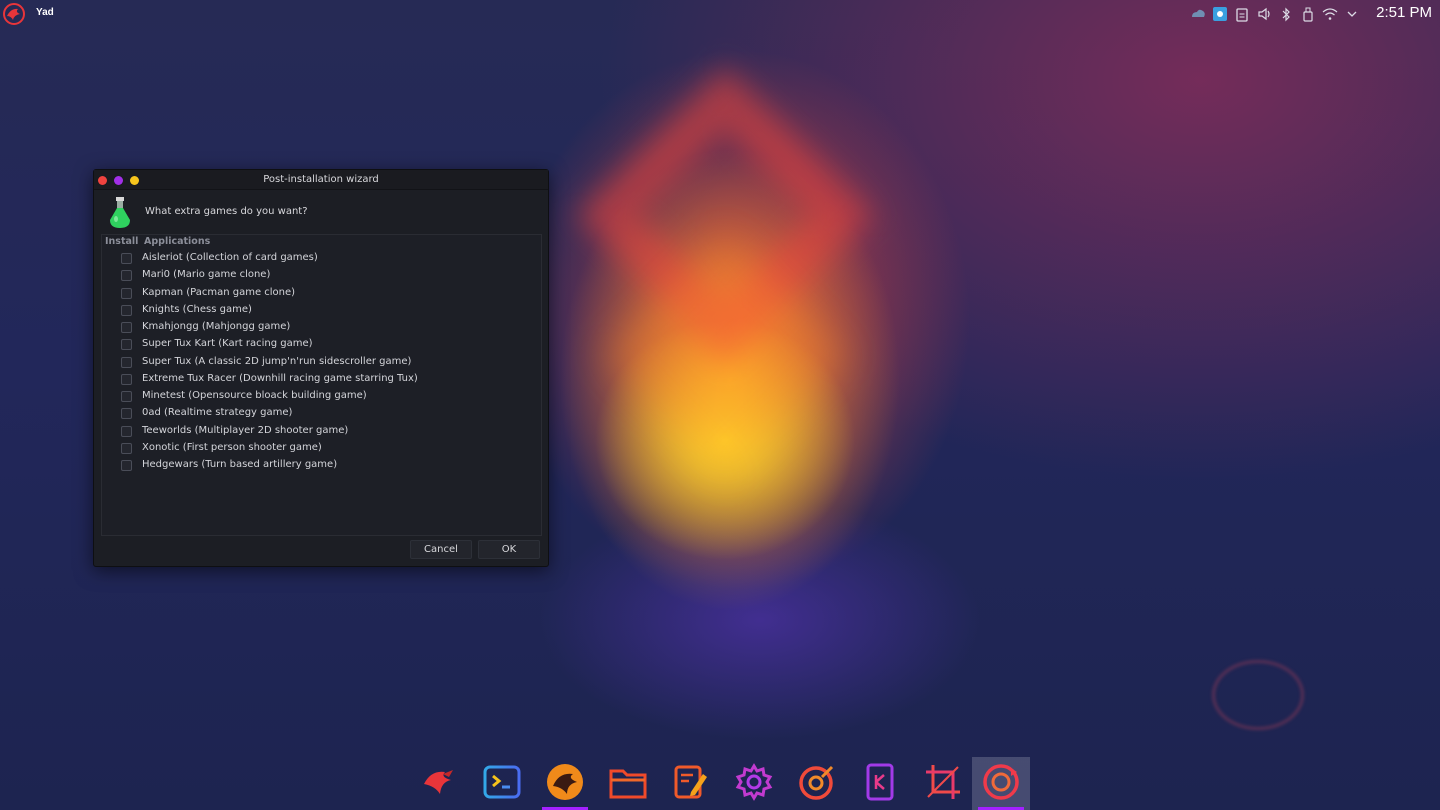 This screenshot has width=1440, height=810. What do you see at coordinates (217, 413) in the screenshot?
I see `game-label: 0ad (Realtime strategy game)` at bounding box center [217, 413].